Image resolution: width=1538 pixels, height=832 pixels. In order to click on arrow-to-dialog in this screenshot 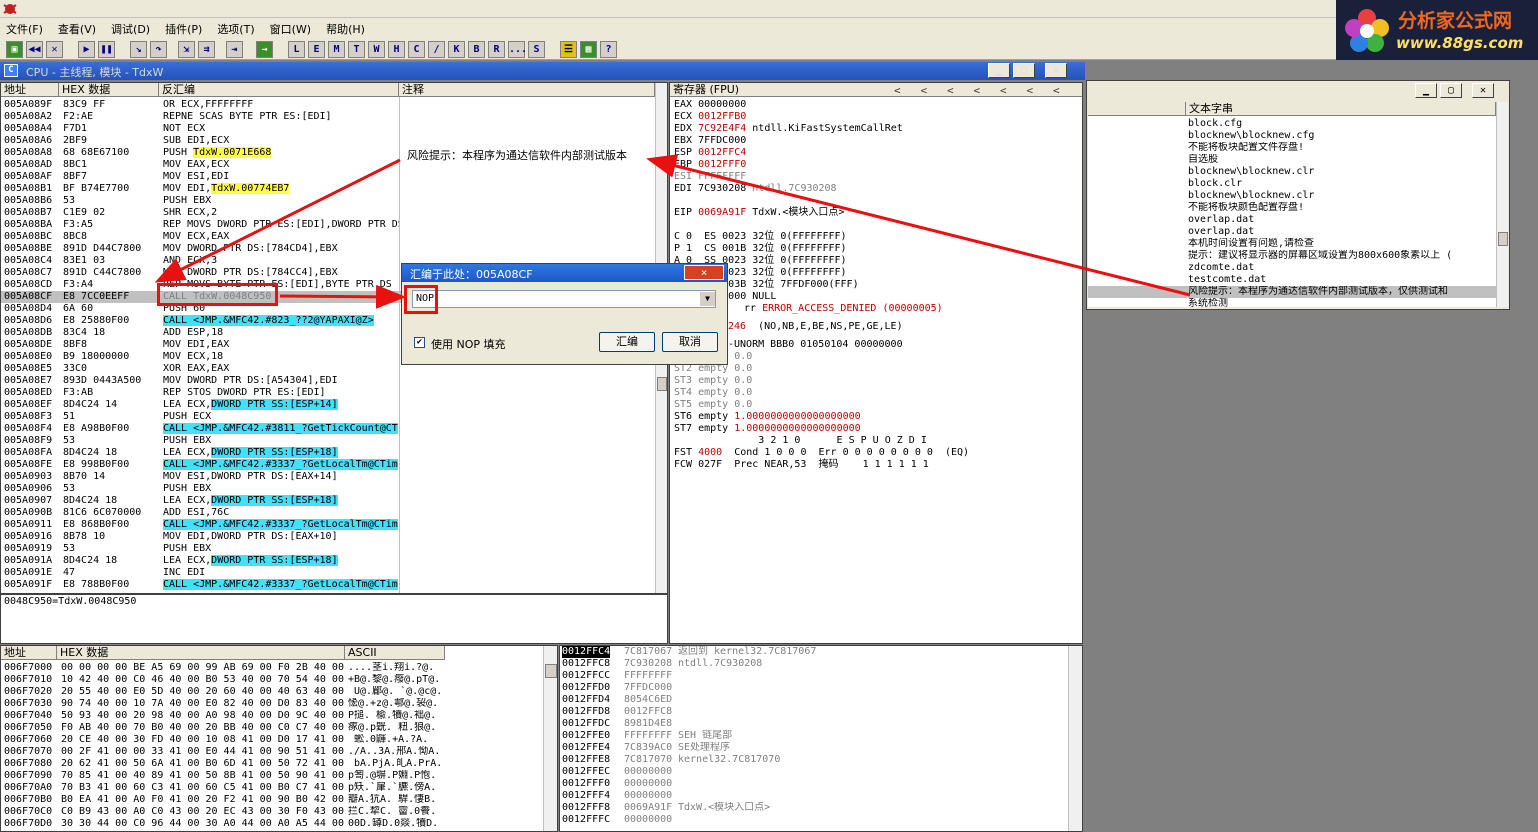, I will do `click(342, 296)`.